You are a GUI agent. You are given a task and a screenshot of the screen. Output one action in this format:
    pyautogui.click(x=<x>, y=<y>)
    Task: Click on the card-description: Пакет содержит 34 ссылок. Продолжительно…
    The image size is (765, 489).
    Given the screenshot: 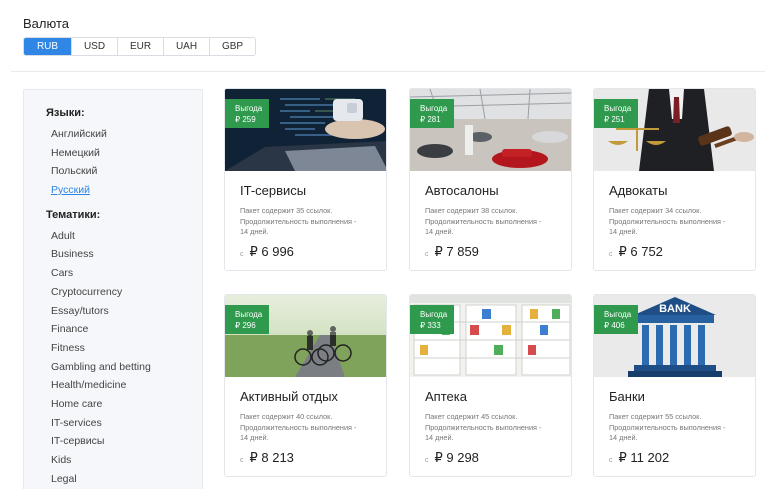 What is the action you would take?
    pyautogui.click(x=676, y=222)
    